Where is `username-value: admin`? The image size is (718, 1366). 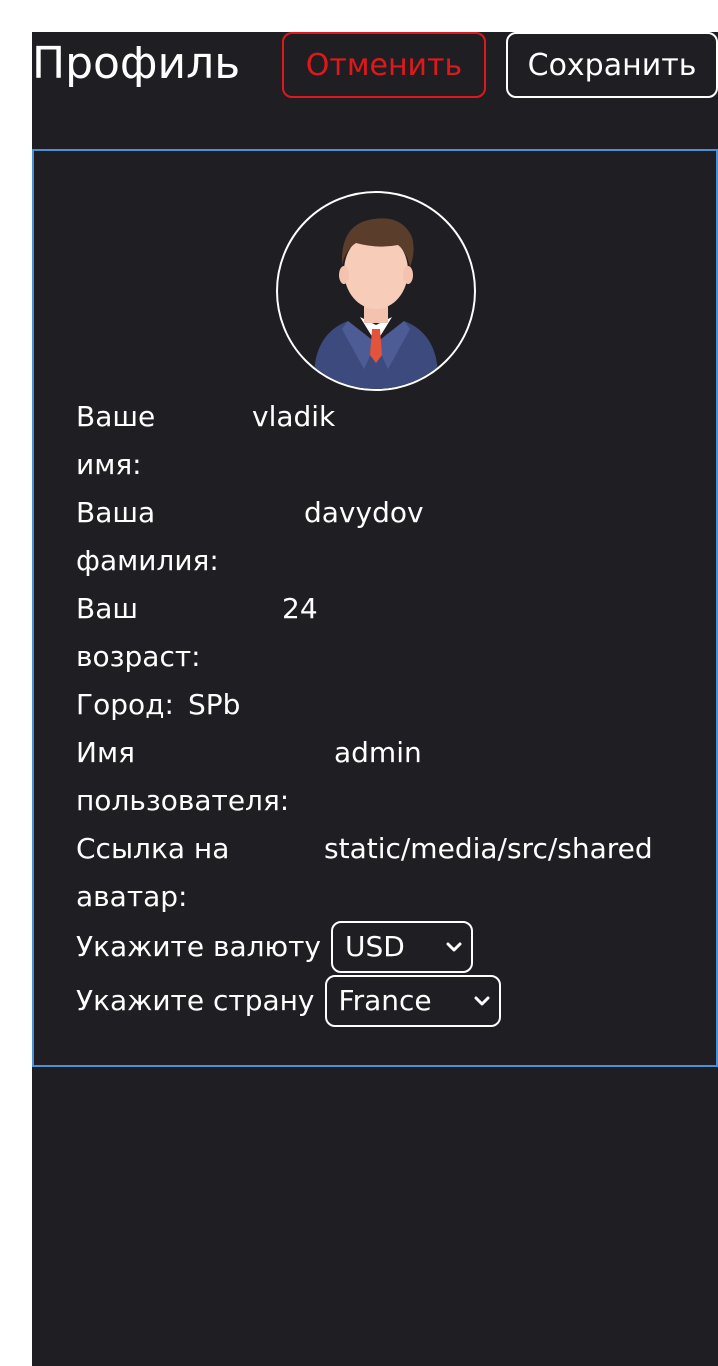
username-value: admin is located at coordinates (378, 752).